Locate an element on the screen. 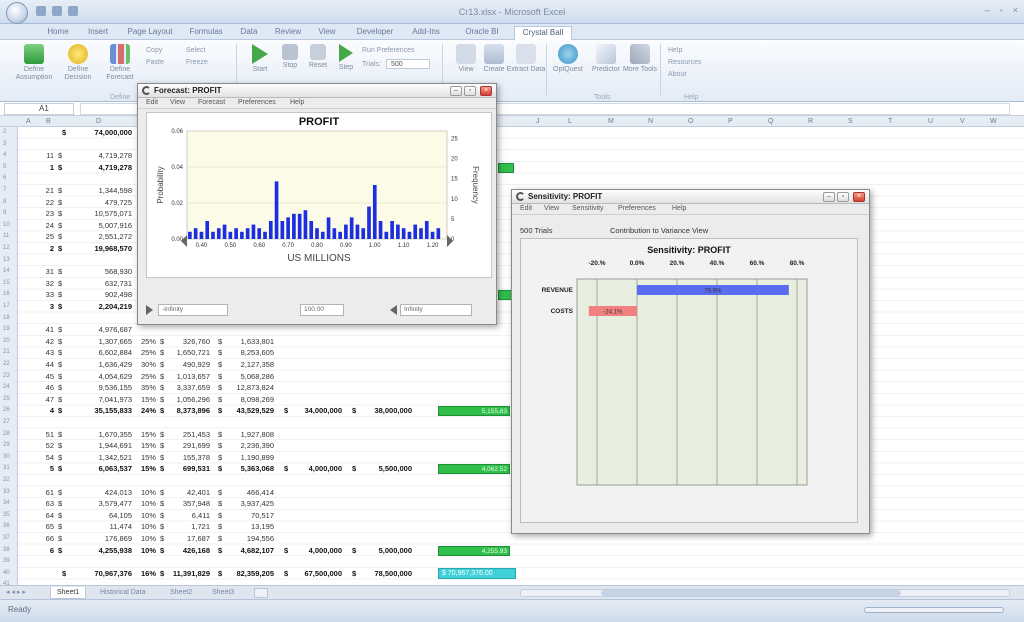 This screenshot has width=1024, height=622. forecast-title-bar: Forecast: PROFIT – ▫ × is located at coordinates (317, 91).